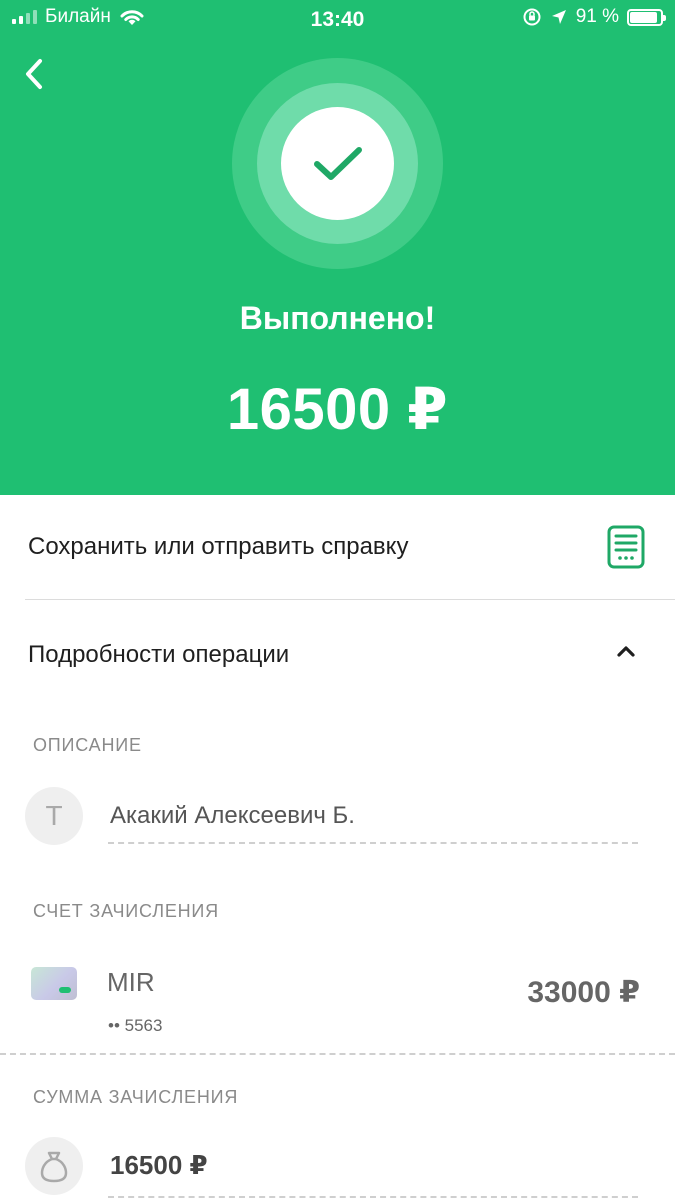 The height and width of the screenshot is (1200, 675). What do you see at coordinates (87, 745) in the screenshot?
I see `description-section-label: ОПИСАНИЕ` at bounding box center [87, 745].